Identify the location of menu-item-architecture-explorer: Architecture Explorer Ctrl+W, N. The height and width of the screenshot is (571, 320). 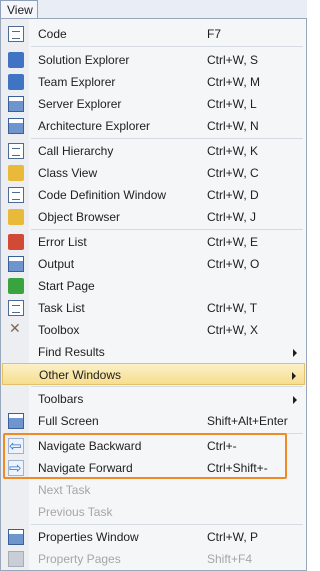
(153, 126).